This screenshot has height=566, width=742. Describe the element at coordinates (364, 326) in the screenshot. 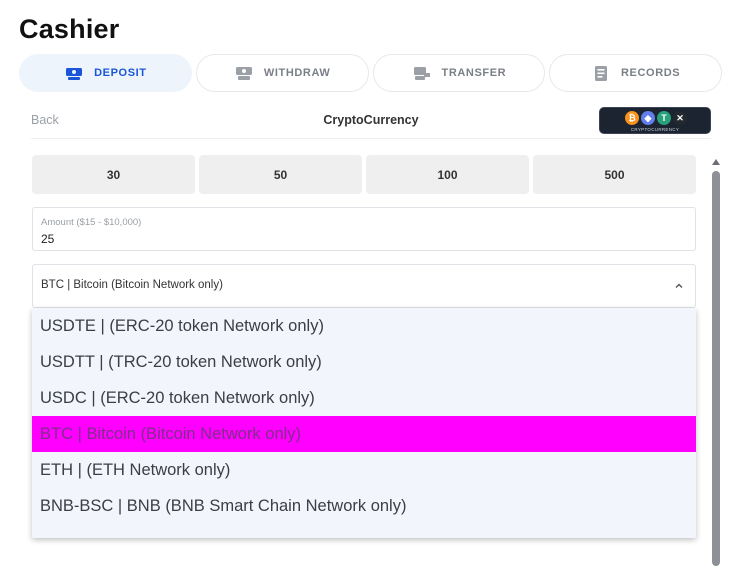

I see `currency-option-usdte: USDTE | (ERC-20 token Network only)` at that location.